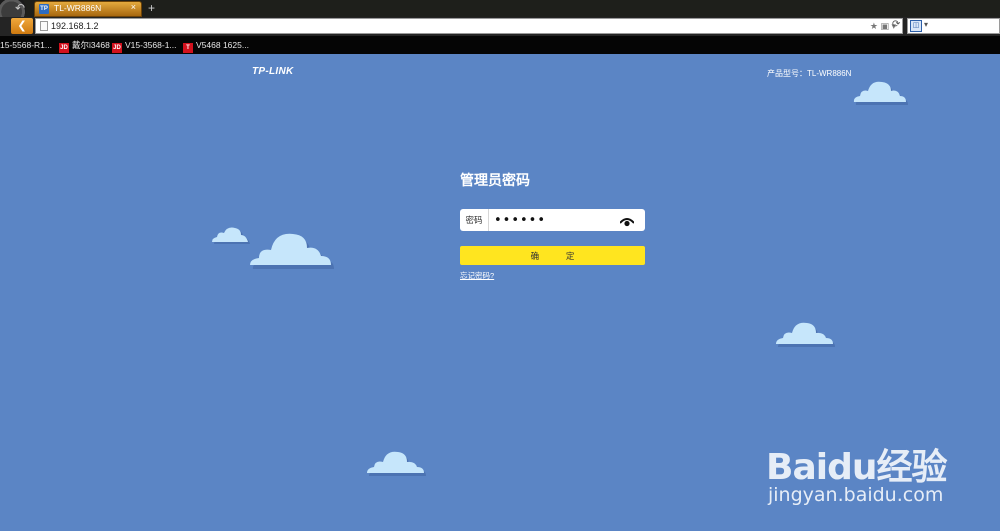 The height and width of the screenshot is (531, 1000). I want to click on browser-tab: TP TL-WR886N ×, so click(88, 9).